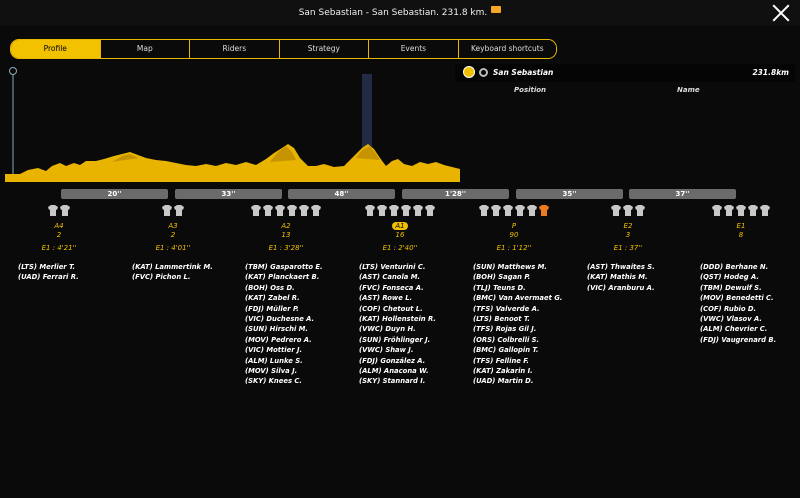 The width and height of the screenshot is (800, 498). Describe the element at coordinates (173, 226) in the screenshot. I see `group-label: A3` at that location.